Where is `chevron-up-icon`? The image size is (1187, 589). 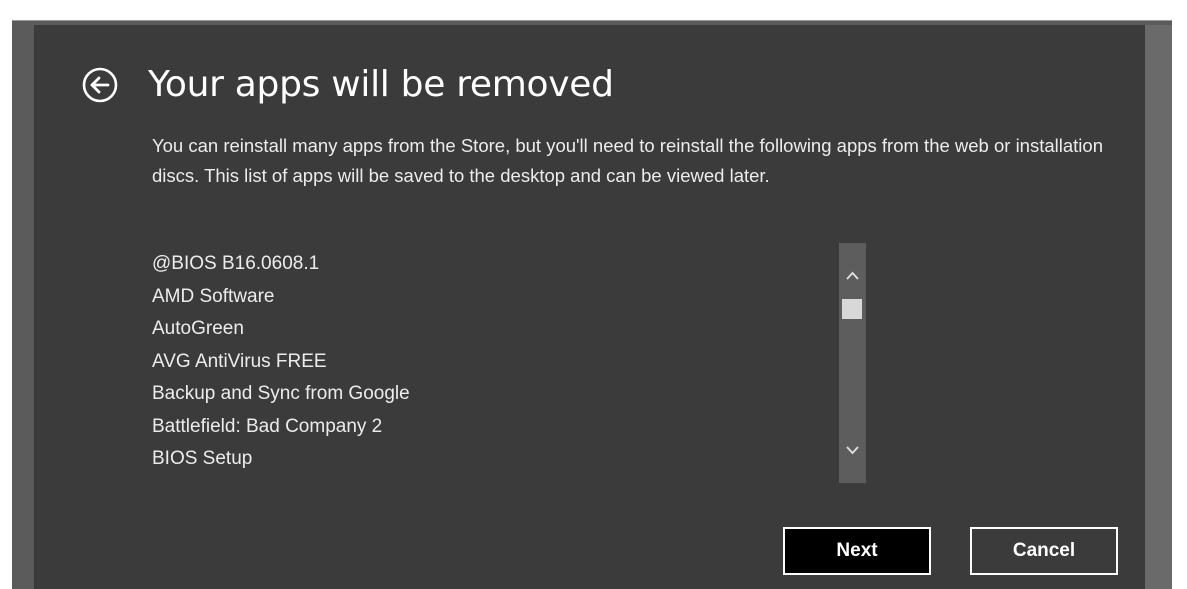
chevron-up-icon is located at coordinates (852, 275).